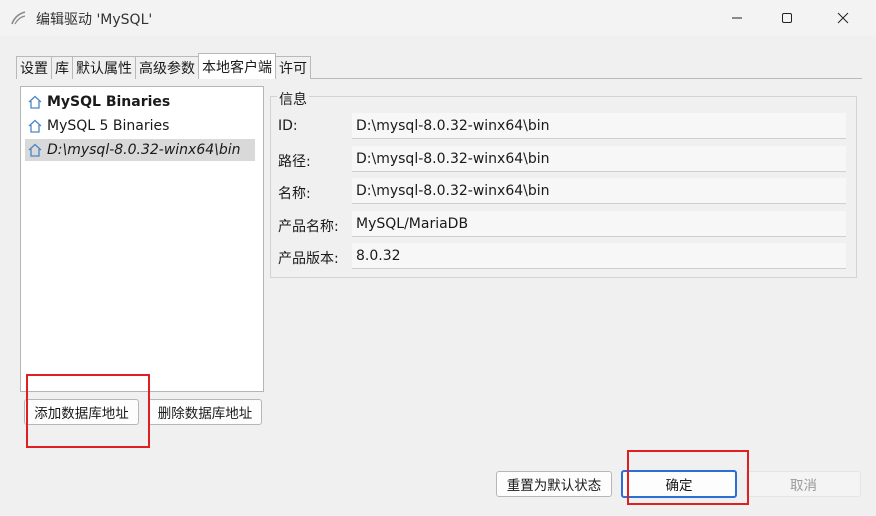  What do you see at coordinates (599, 126) in the screenshot?
I see `id-field: D:\mysql-8.0.32-winx64\bin` at bounding box center [599, 126].